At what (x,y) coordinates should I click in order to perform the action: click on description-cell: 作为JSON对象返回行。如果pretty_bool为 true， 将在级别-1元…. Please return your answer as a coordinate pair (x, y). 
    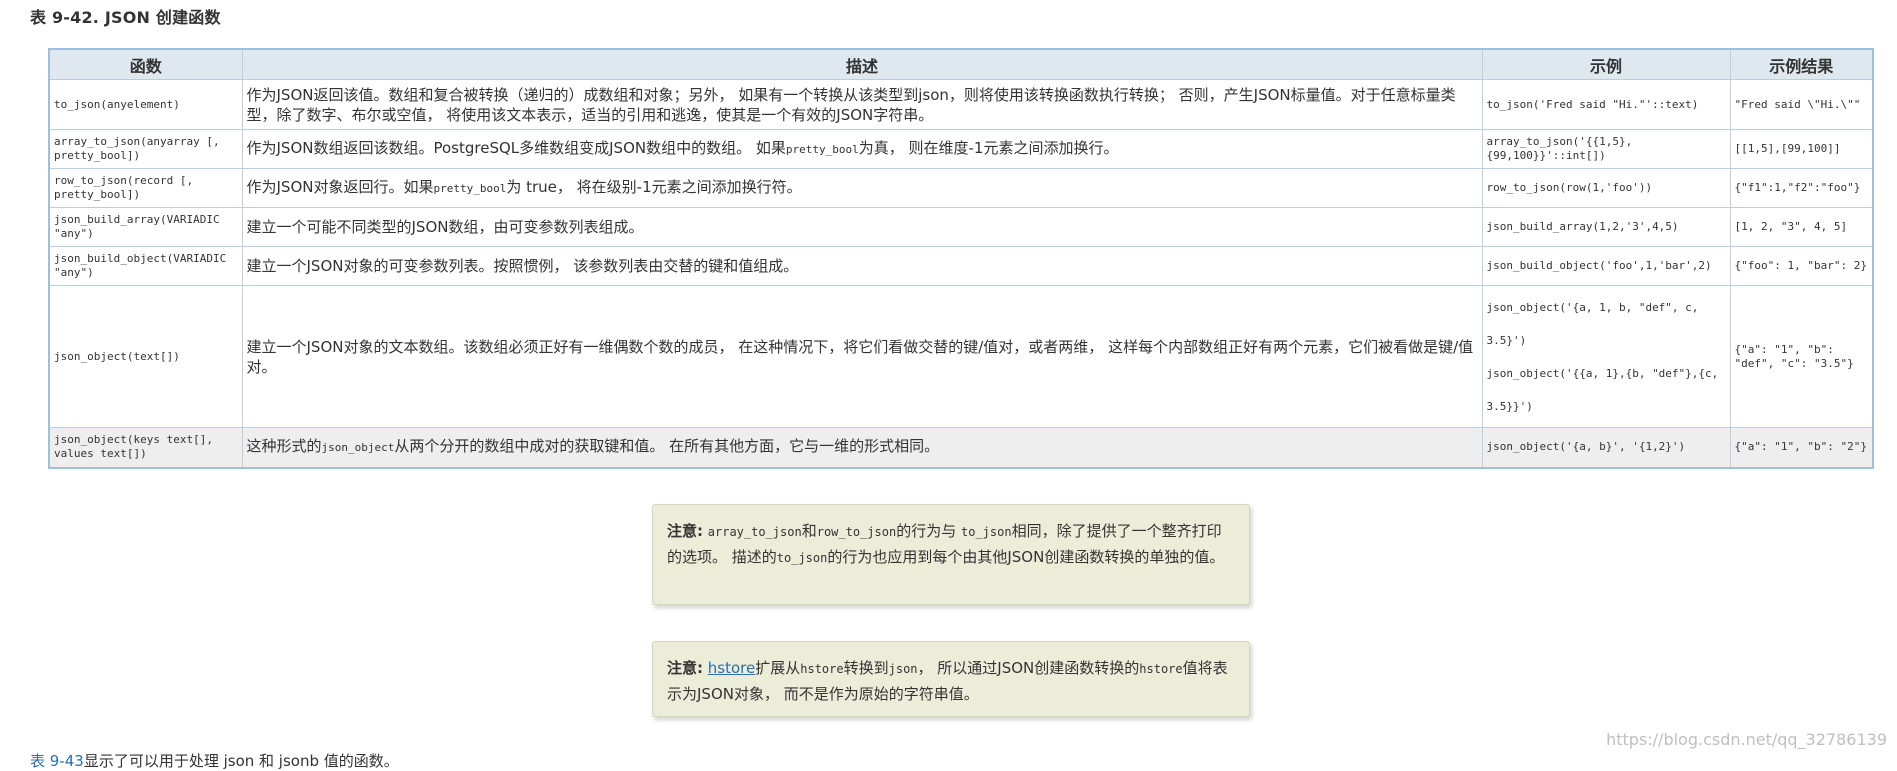
    Looking at the image, I should click on (862, 188).